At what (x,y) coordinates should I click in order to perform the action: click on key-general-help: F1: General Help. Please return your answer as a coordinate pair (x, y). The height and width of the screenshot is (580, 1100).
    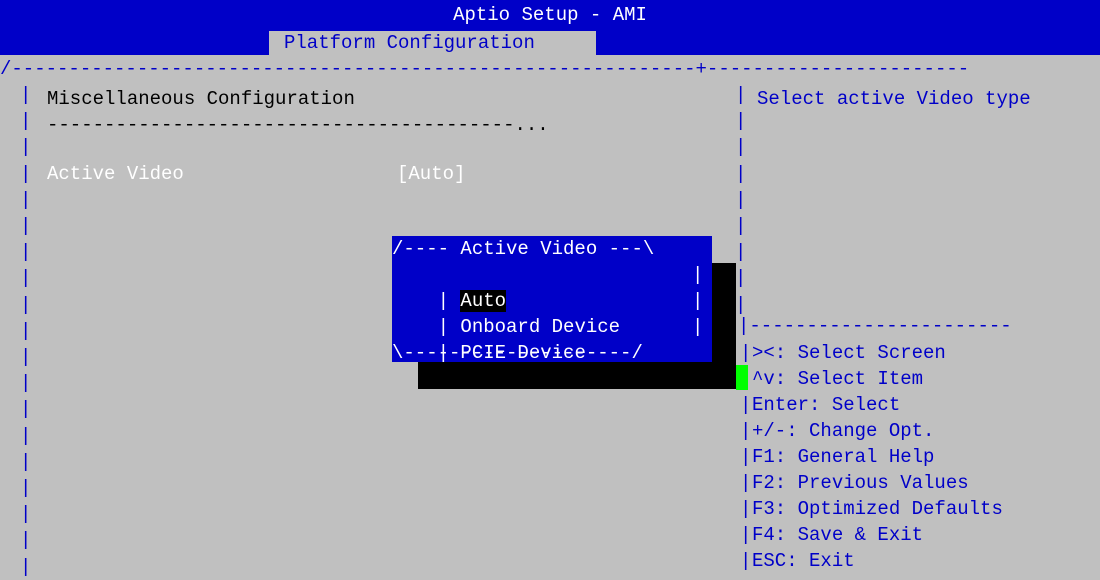
    Looking at the image, I should click on (843, 457).